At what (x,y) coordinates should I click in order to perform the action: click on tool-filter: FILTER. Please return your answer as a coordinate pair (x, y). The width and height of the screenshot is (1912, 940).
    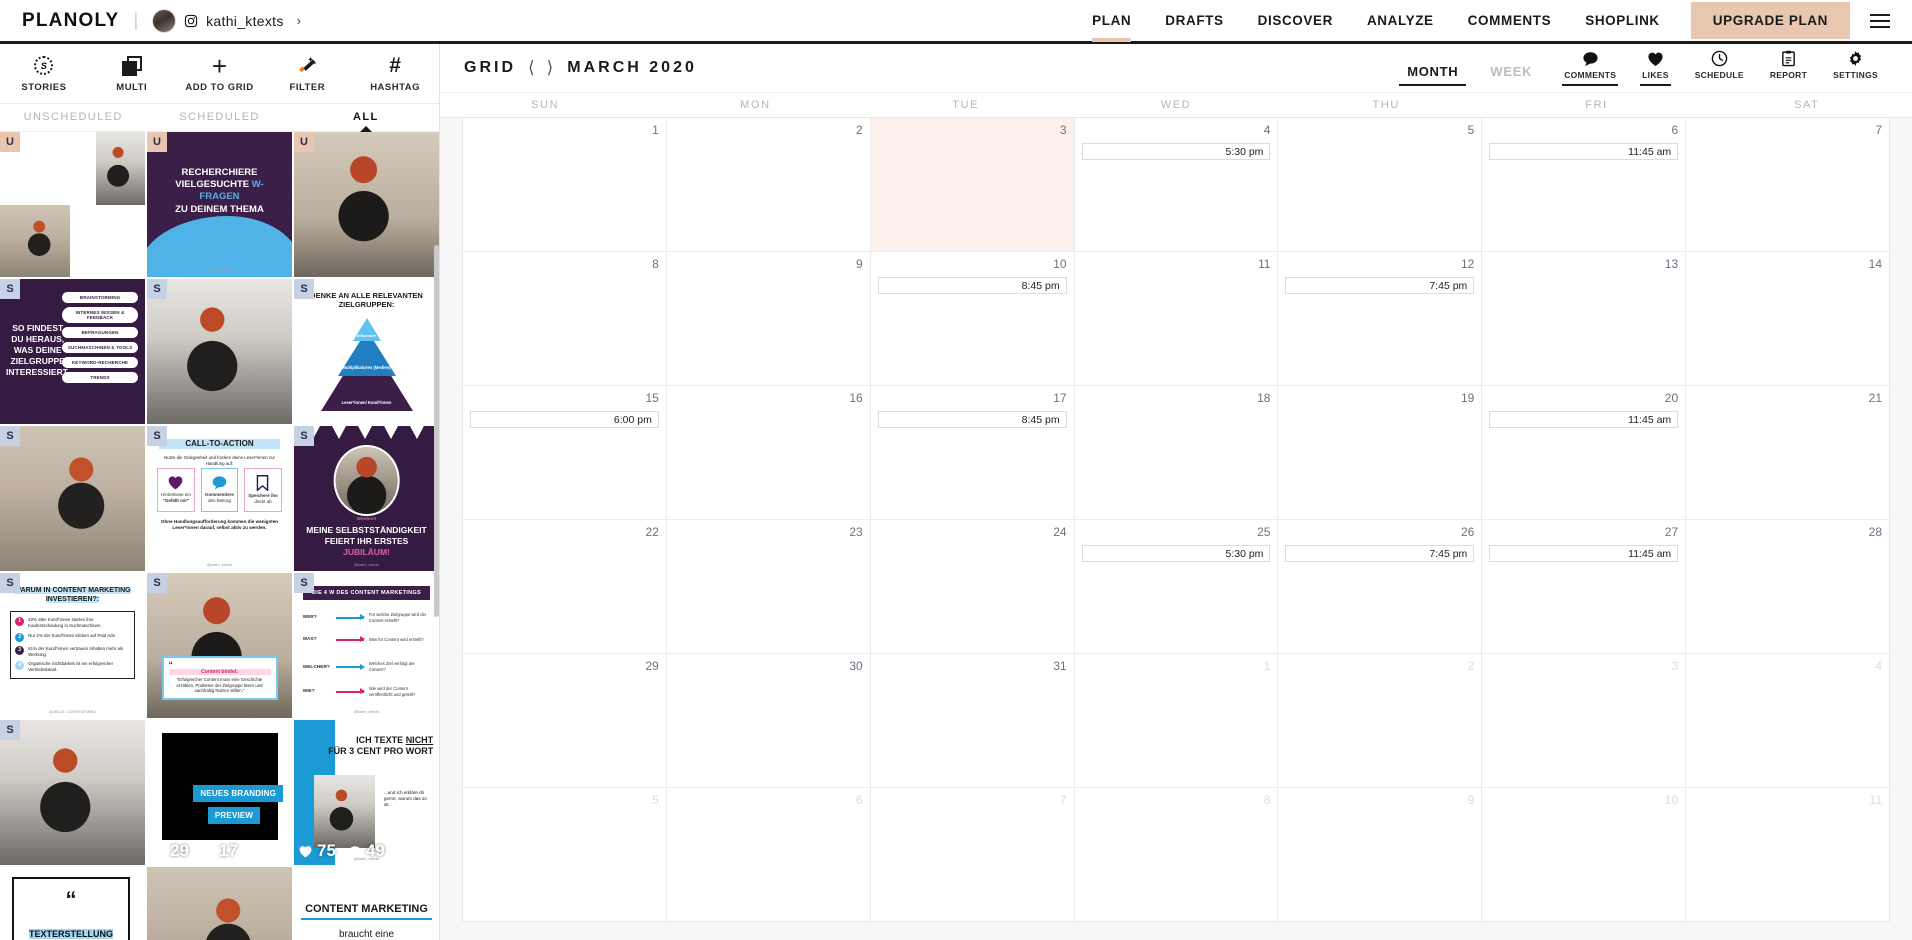
    Looking at the image, I should click on (307, 73).